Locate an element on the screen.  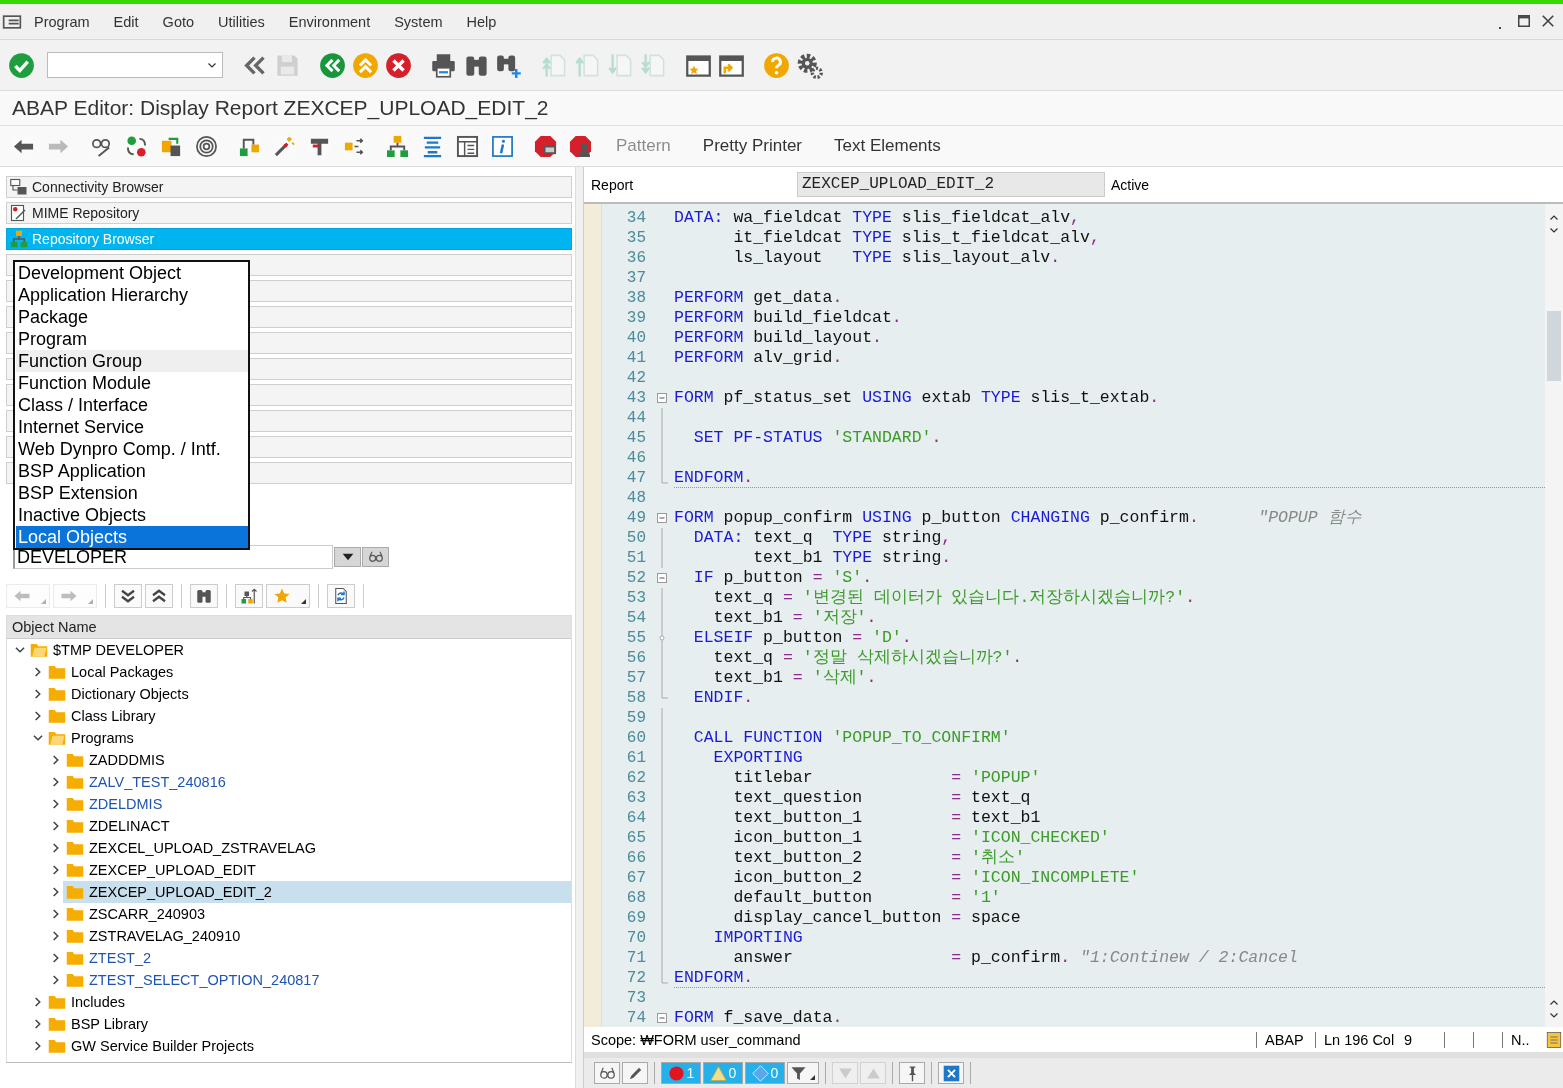
stop-person-button is located at coordinates (580, 146).